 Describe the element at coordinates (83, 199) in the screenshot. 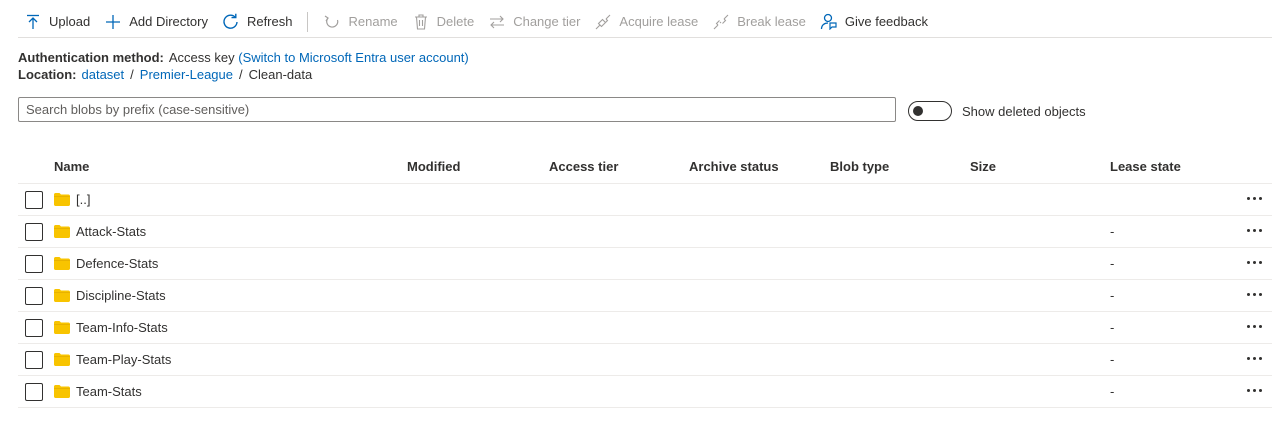

I see `row-name: [..]` at that location.